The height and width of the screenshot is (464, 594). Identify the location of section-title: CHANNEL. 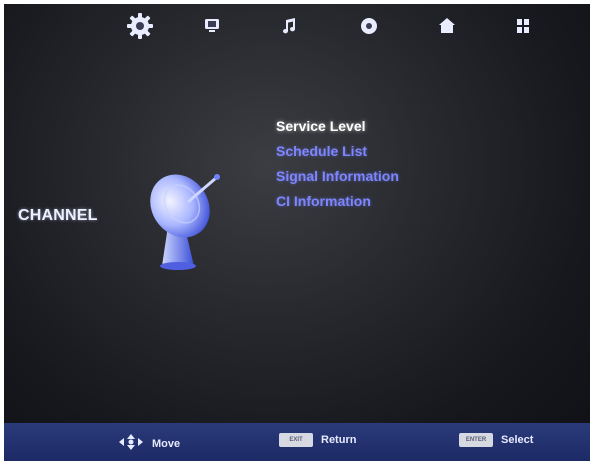
(58, 215).